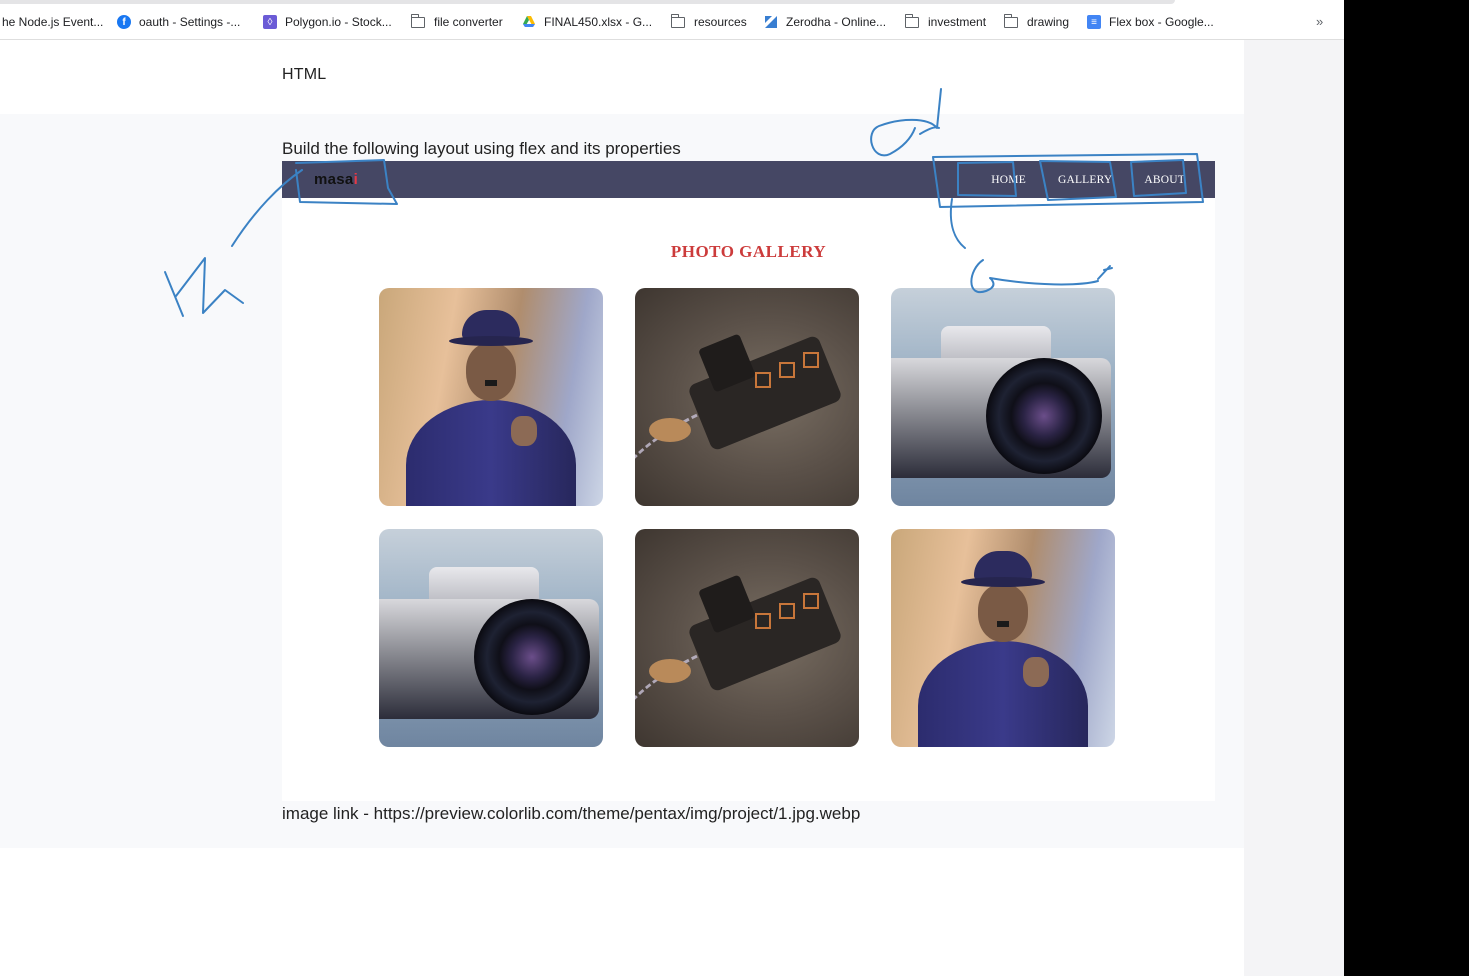 The image size is (1469, 976). I want to click on drive-icon, so click(529, 21).